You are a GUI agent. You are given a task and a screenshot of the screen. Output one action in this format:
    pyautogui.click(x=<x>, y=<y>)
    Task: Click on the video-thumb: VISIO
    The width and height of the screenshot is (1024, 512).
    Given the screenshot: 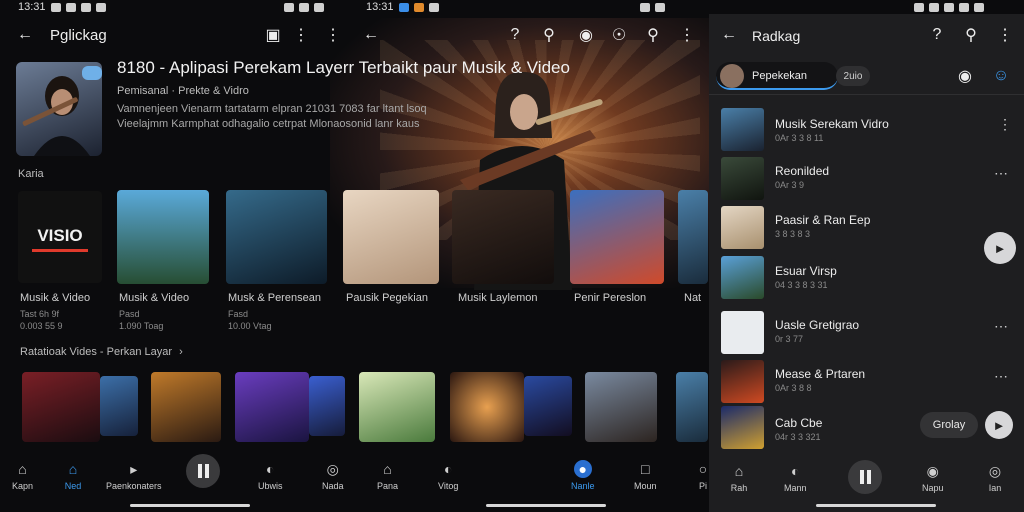 What is the action you would take?
    pyautogui.click(x=60, y=237)
    